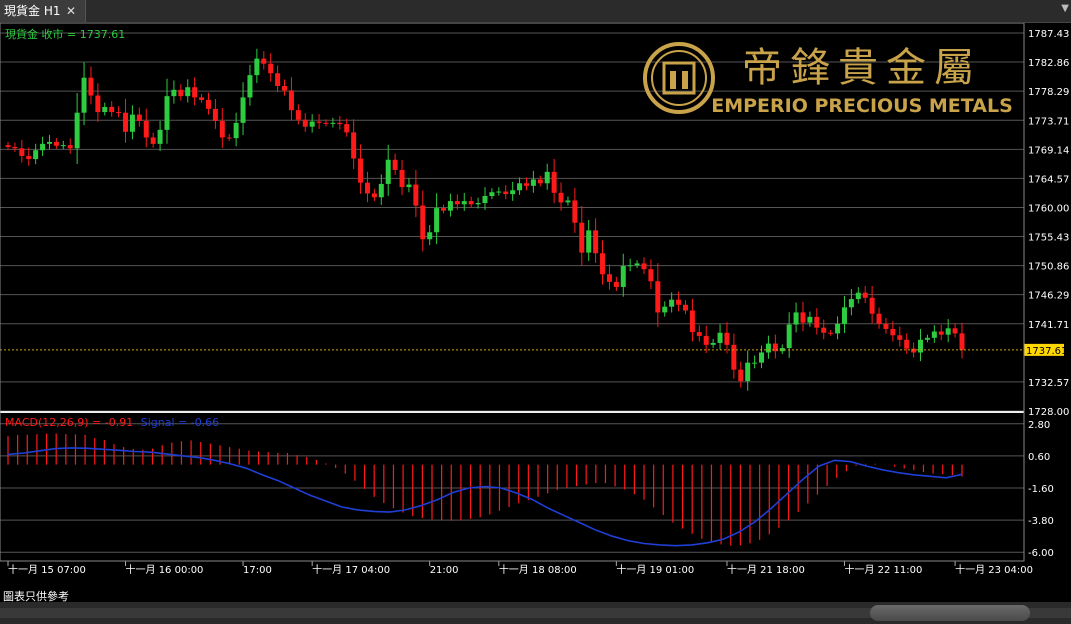  Describe the element at coordinates (1048, 63) in the screenshot. I see `price-tick-label: 1782.86` at that location.